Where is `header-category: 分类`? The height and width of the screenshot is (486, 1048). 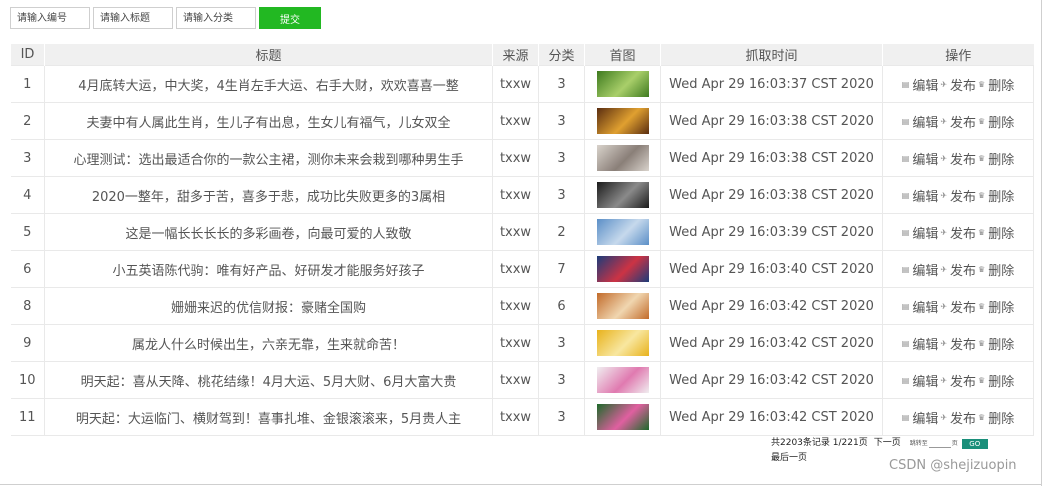
header-category: 分类 is located at coordinates (561, 55).